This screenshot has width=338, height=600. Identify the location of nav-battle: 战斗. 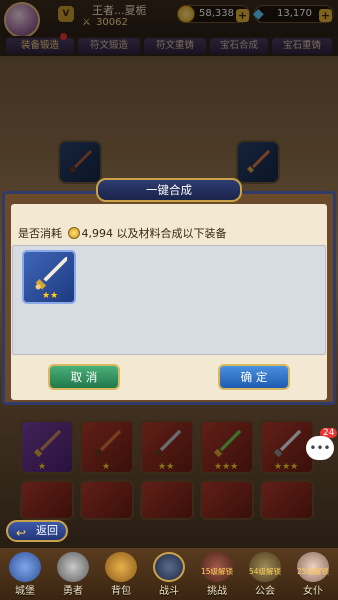
(169, 574).